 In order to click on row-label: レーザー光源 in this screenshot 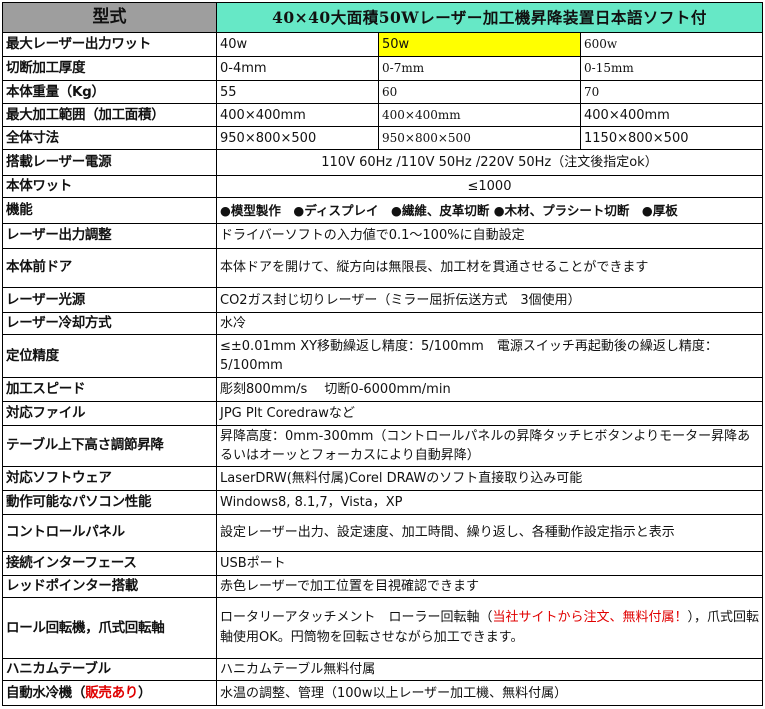, I will do `click(109, 300)`.